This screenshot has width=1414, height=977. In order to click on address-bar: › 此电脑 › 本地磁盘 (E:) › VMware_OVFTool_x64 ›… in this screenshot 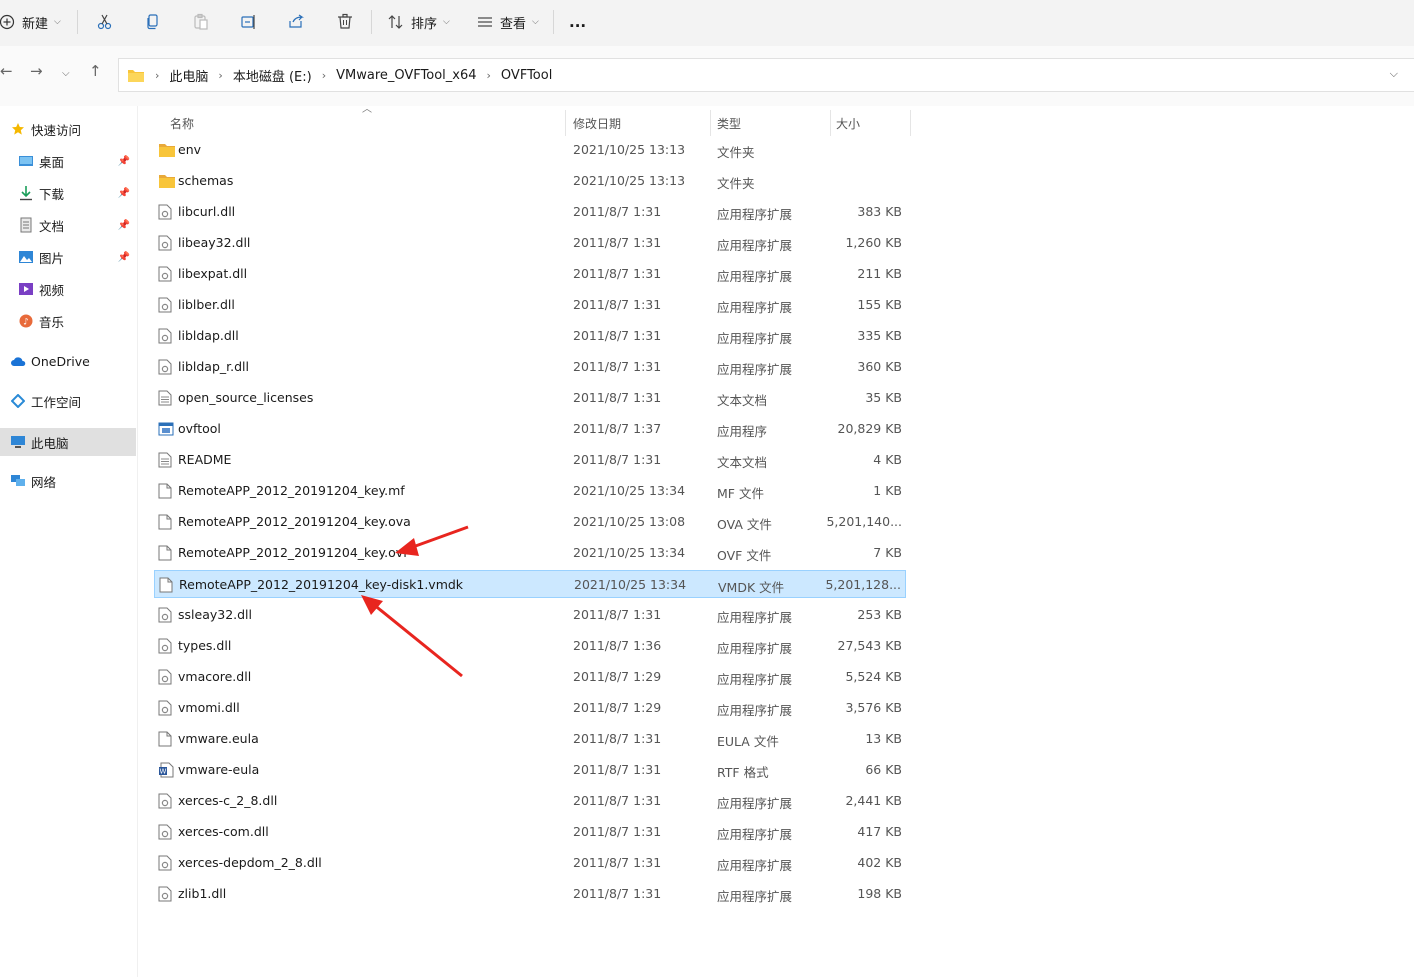, I will do `click(766, 75)`.